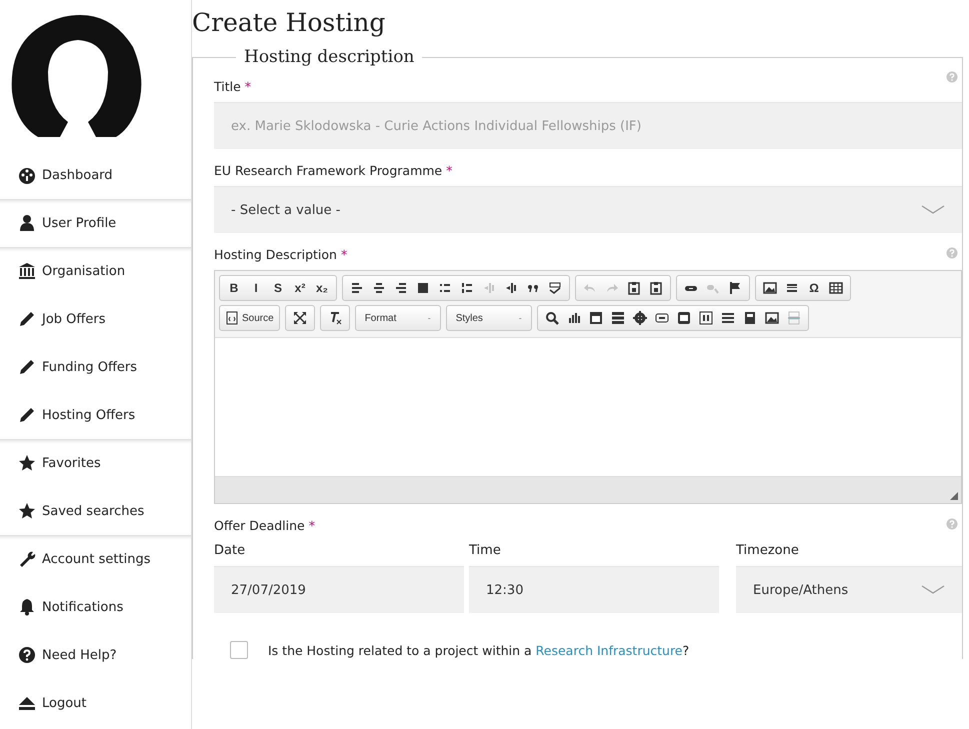 Image resolution: width=969 pixels, height=729 pixels. What do you see at coordinates (95, 223) in the screenshot?
I see `sidebar-item: User Profile` at bounding box center [95, 223].